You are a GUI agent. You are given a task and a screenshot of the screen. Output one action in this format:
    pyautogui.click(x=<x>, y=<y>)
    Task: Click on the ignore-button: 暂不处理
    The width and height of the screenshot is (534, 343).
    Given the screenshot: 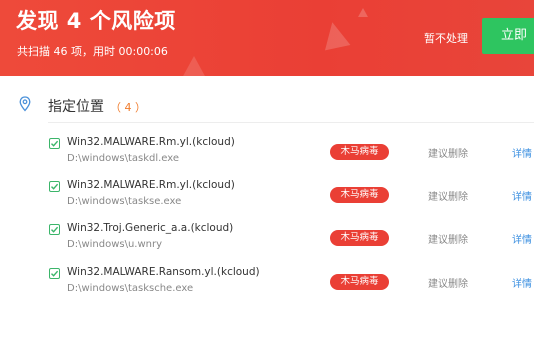 What is the action you would take?
    pyautogui.click(x=446, y=38)
    